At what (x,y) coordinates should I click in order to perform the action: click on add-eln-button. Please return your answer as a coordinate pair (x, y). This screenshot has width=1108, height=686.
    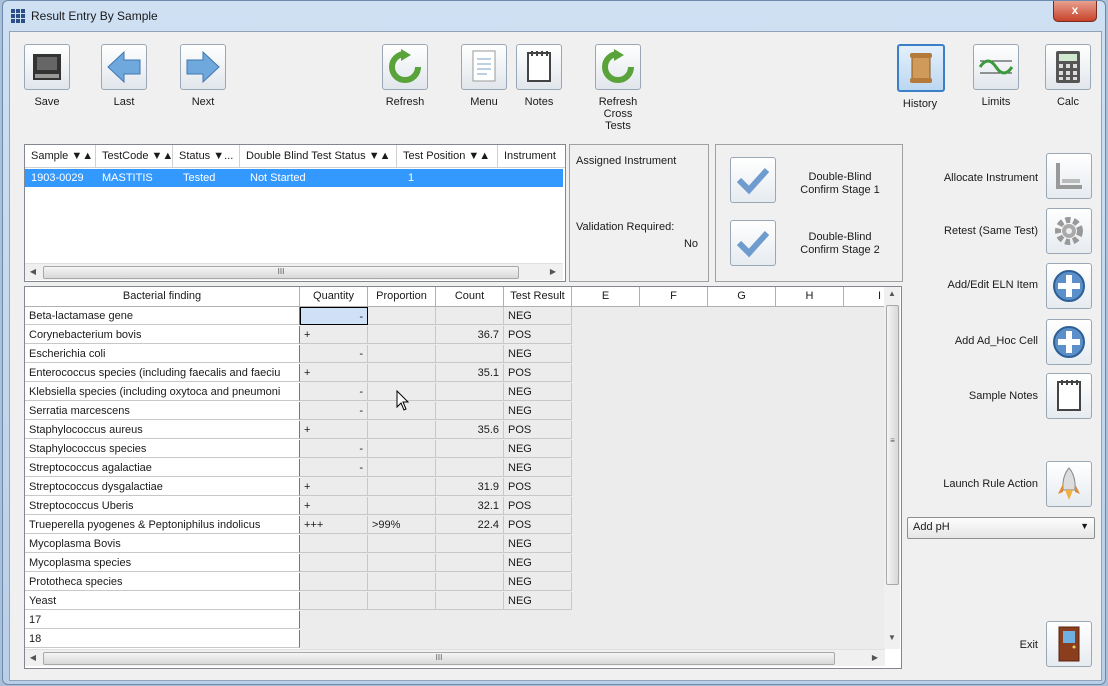
    Looking at the image, I should click on (1069, 286).